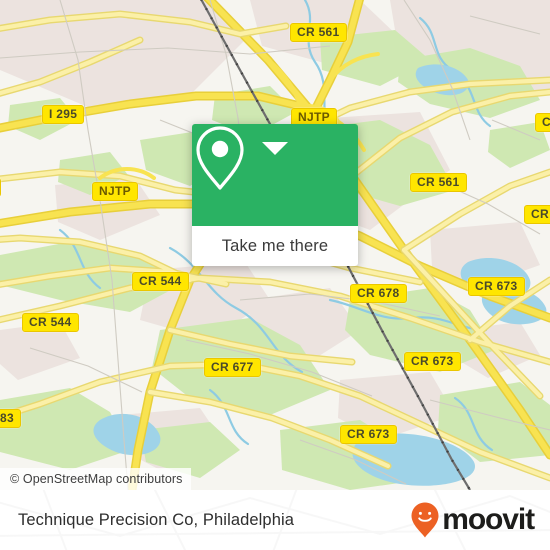 This screenshot has width=550, height=550. Describe the element at coordinates (275, 175) in the screenshot. I see `popup-pin-area` at that location.